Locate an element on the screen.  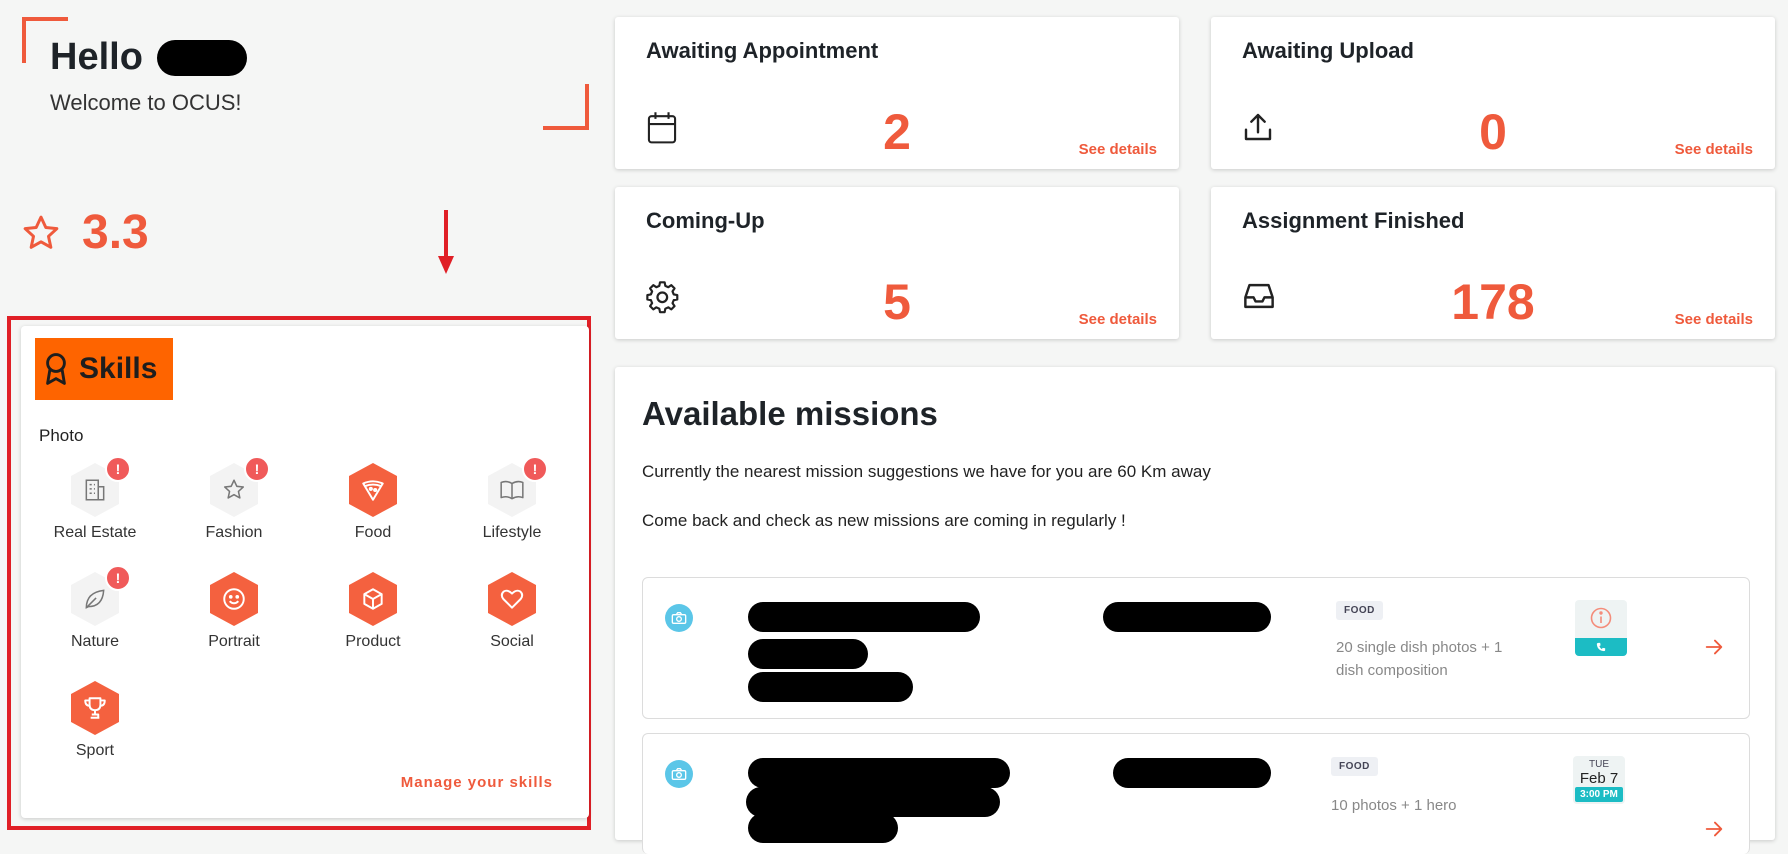
skill-label: Portrait is located at coordinates (234, 641).